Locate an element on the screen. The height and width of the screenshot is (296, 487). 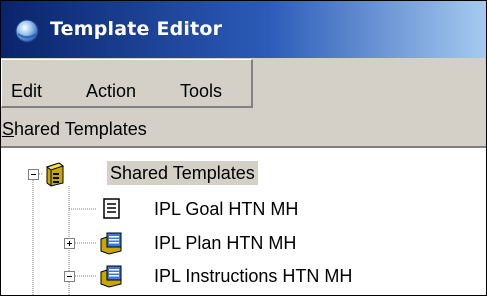
globe-icon is located at coordinates (27, 31).